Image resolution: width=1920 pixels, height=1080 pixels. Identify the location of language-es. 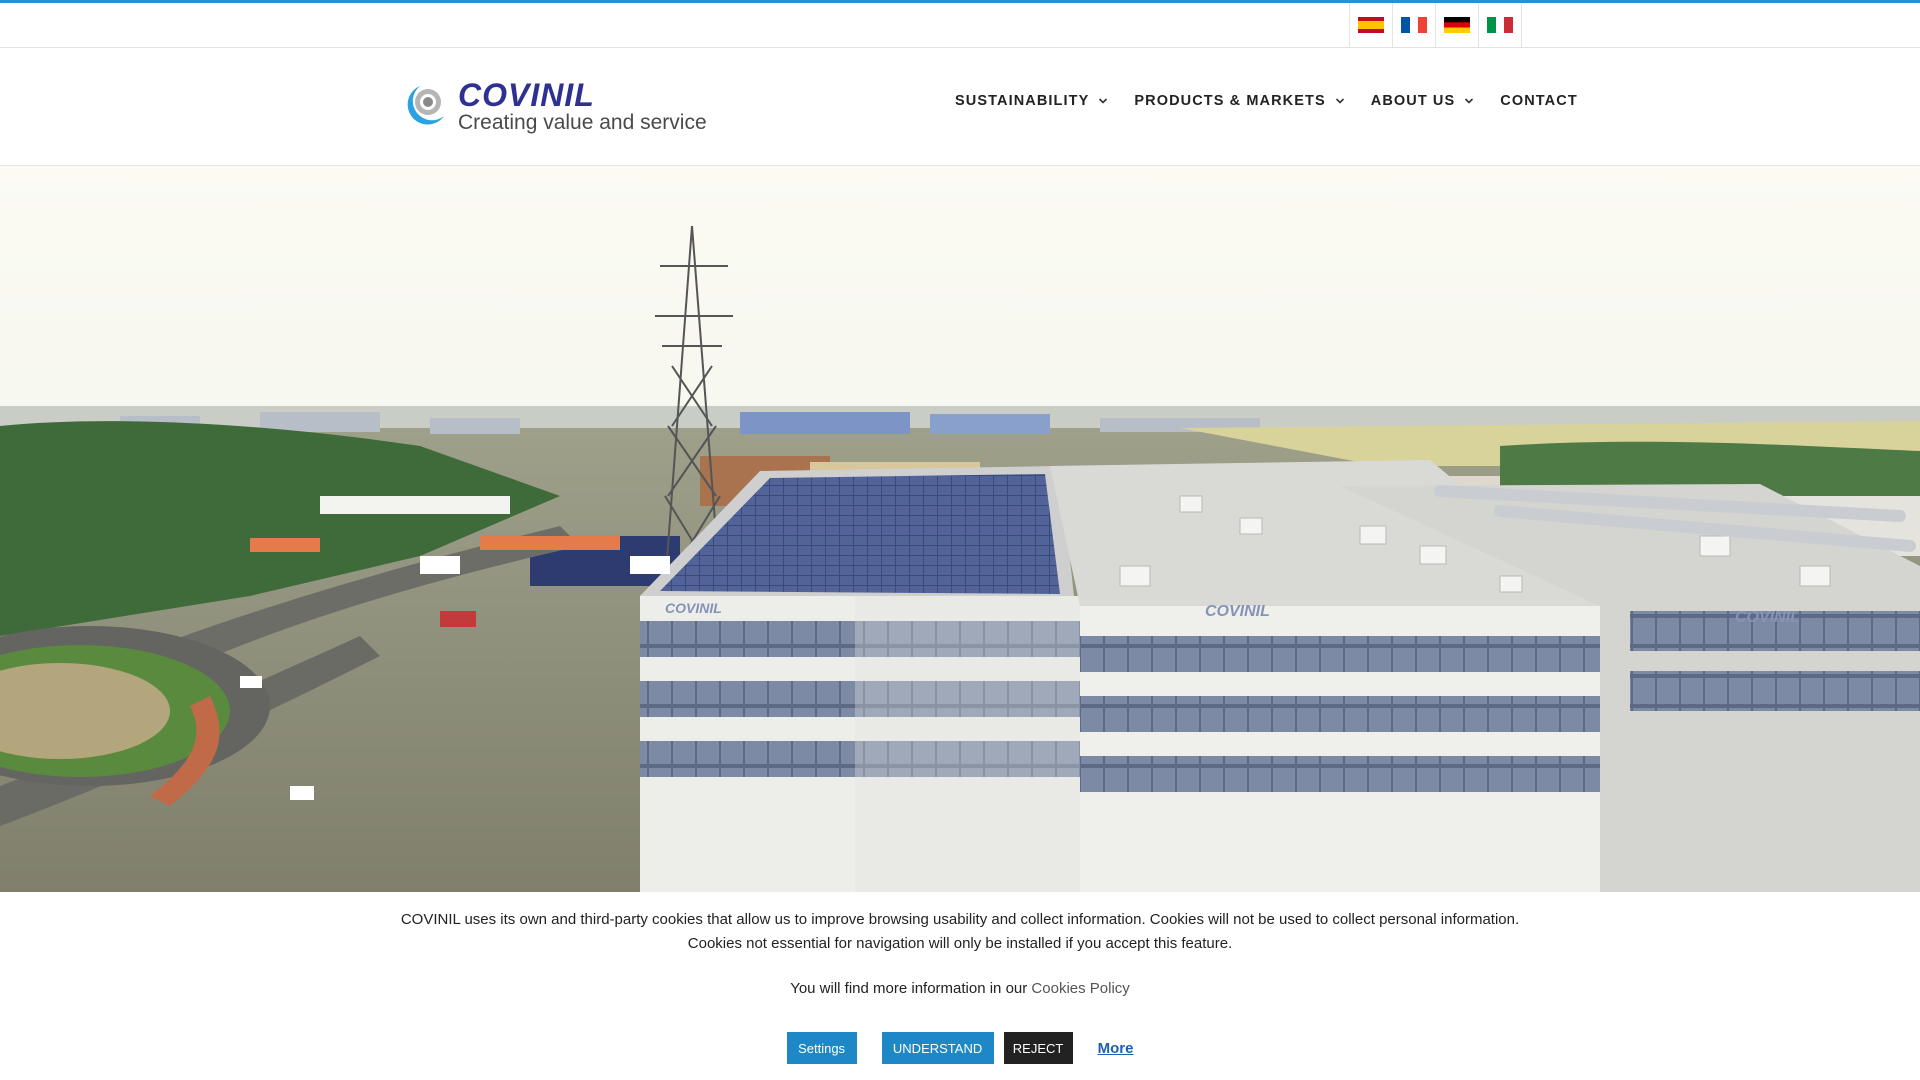
(1370, 25).